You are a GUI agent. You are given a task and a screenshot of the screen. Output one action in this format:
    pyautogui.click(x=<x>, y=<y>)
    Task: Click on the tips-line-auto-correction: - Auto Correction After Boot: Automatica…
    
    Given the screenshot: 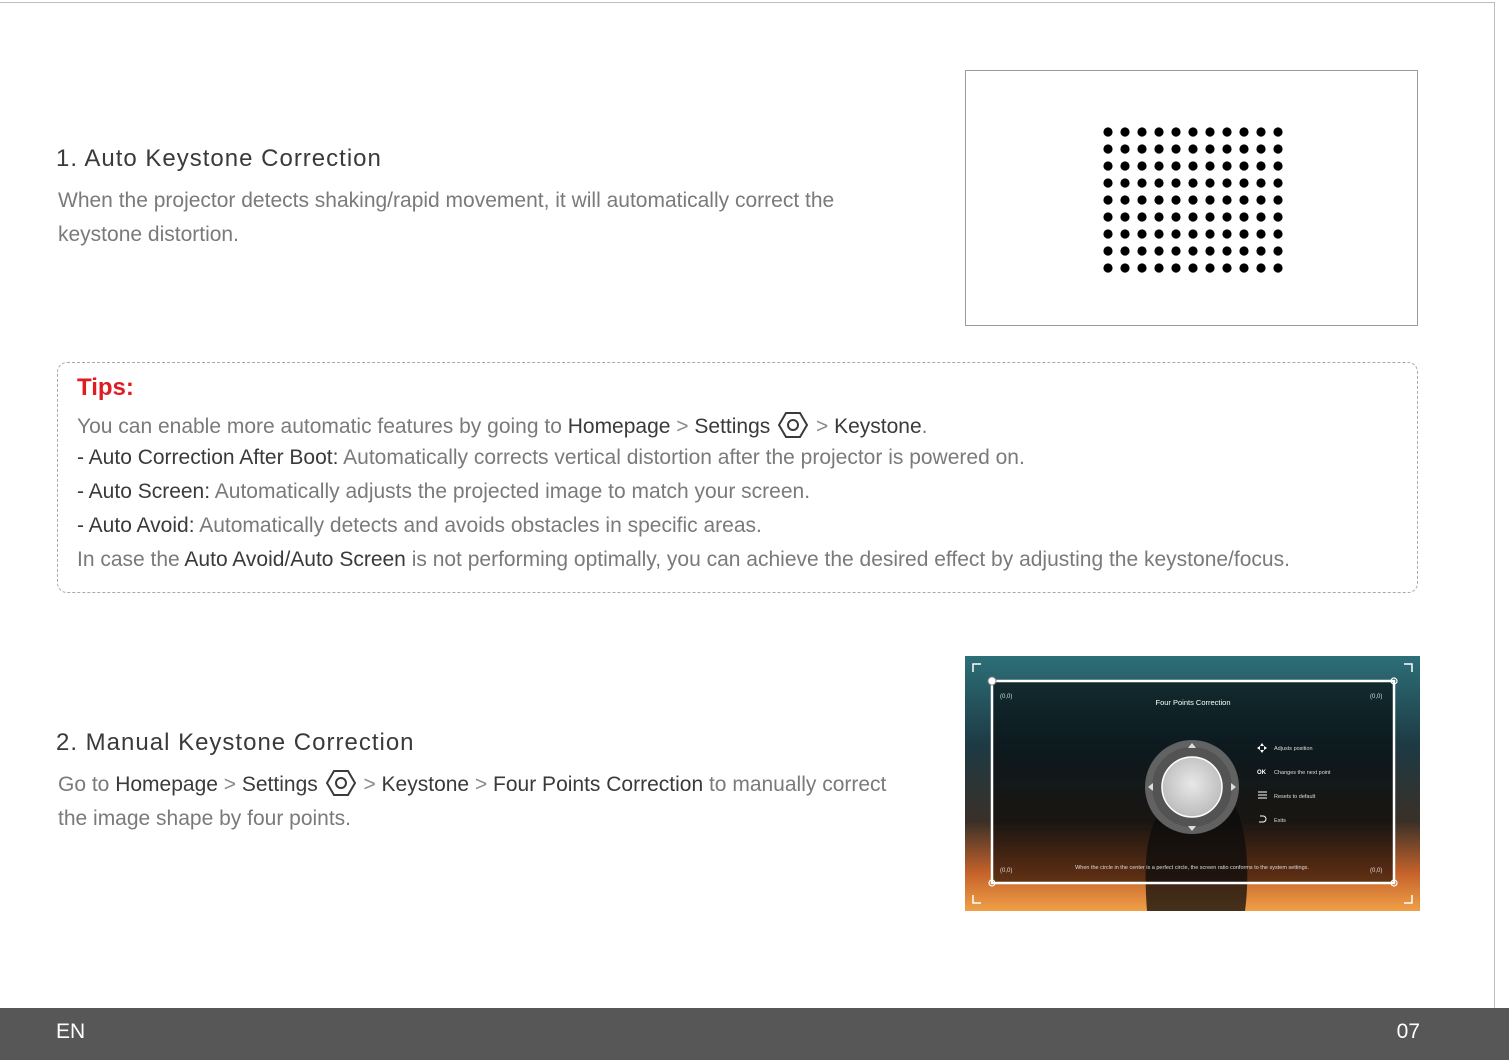 What is the action you would take?
    pyautogui.click(x=551, y=458)
    